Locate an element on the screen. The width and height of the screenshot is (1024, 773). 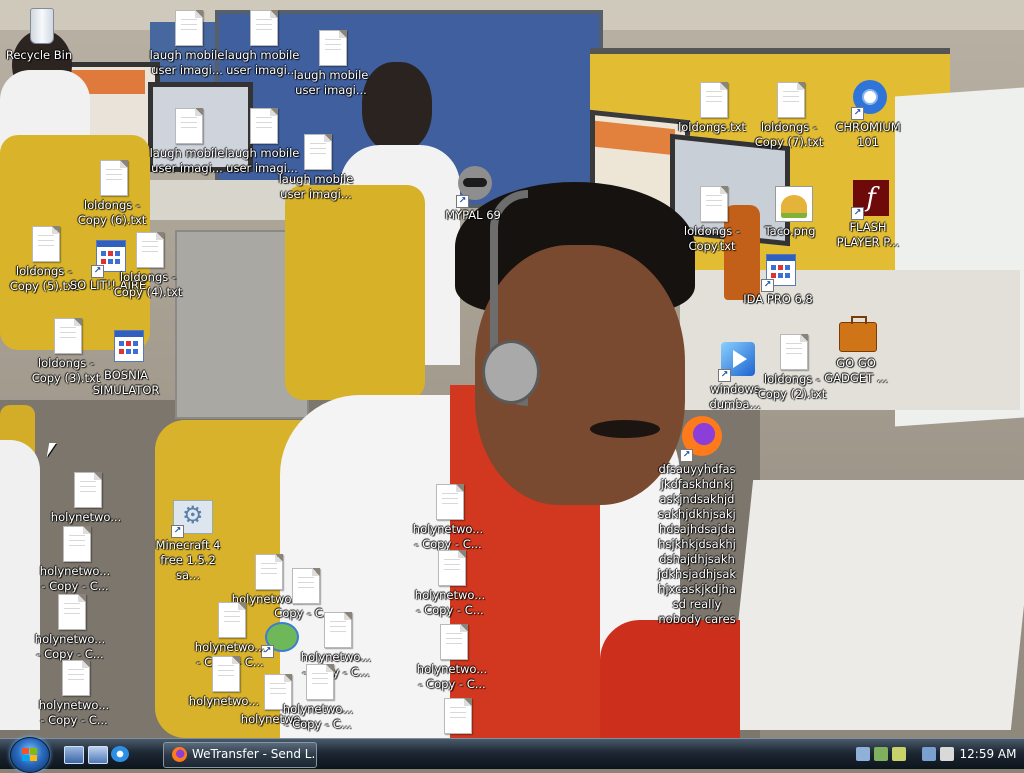
firefox-icon: ↗ is located at coordinates (701, 439).